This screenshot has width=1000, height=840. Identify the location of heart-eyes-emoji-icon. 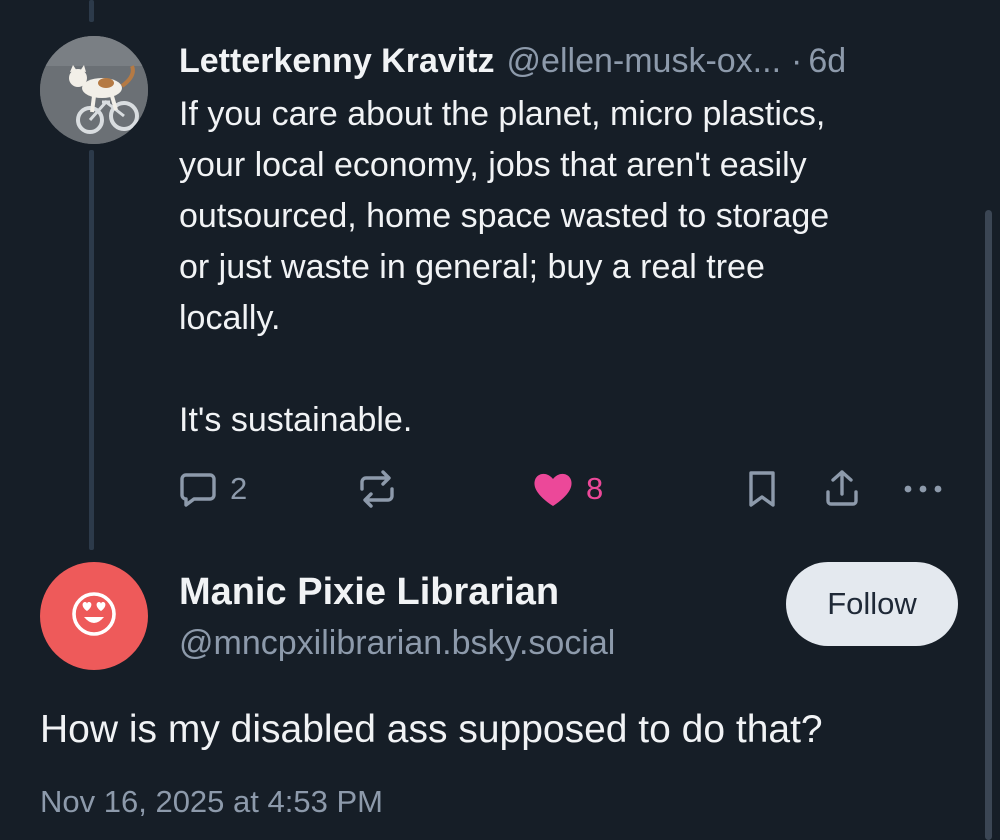
(94, 616).